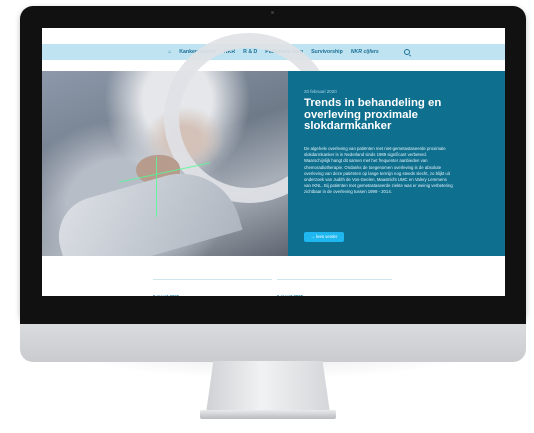  Describe the element at coordinates (273, 310) in the screenshot. I see `monitor-bezel-bottom` at that location.